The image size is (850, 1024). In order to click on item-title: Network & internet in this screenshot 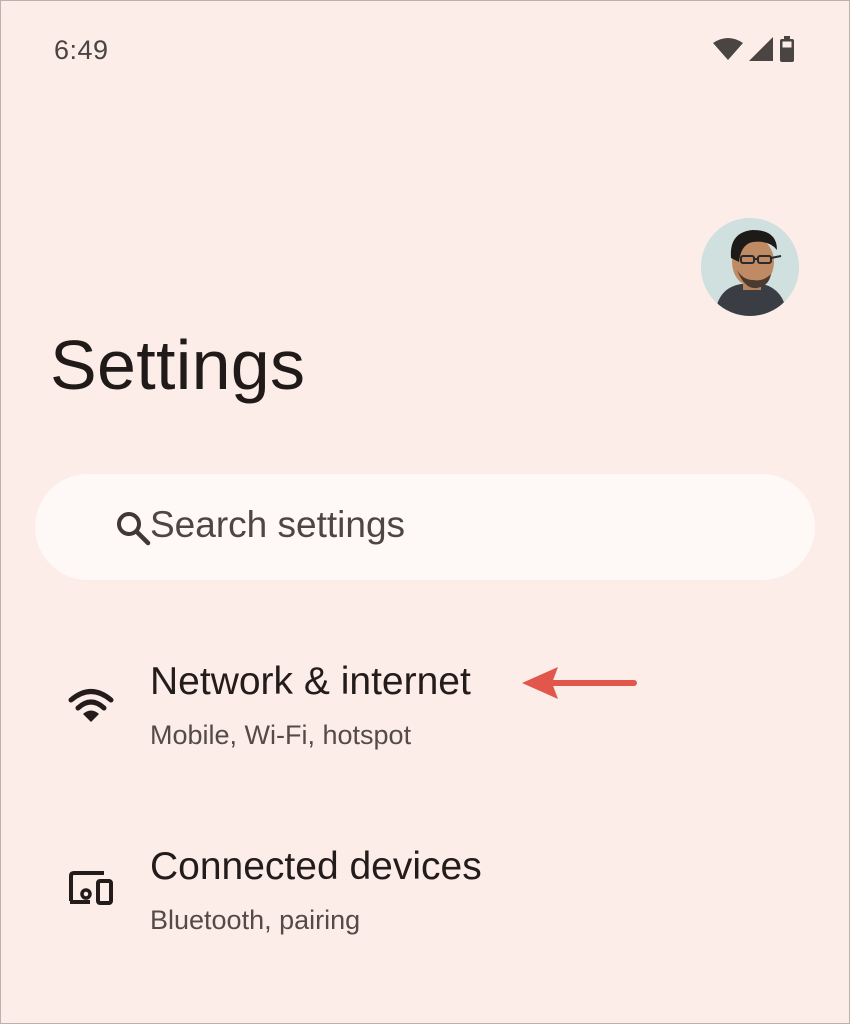, I will do `click(310, 681)`.